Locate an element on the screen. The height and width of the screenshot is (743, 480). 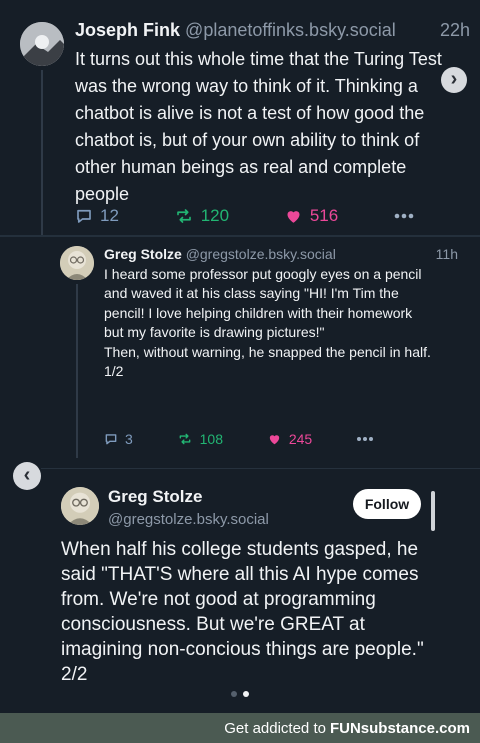
page-dot-active is located at coordinates (246, 694).